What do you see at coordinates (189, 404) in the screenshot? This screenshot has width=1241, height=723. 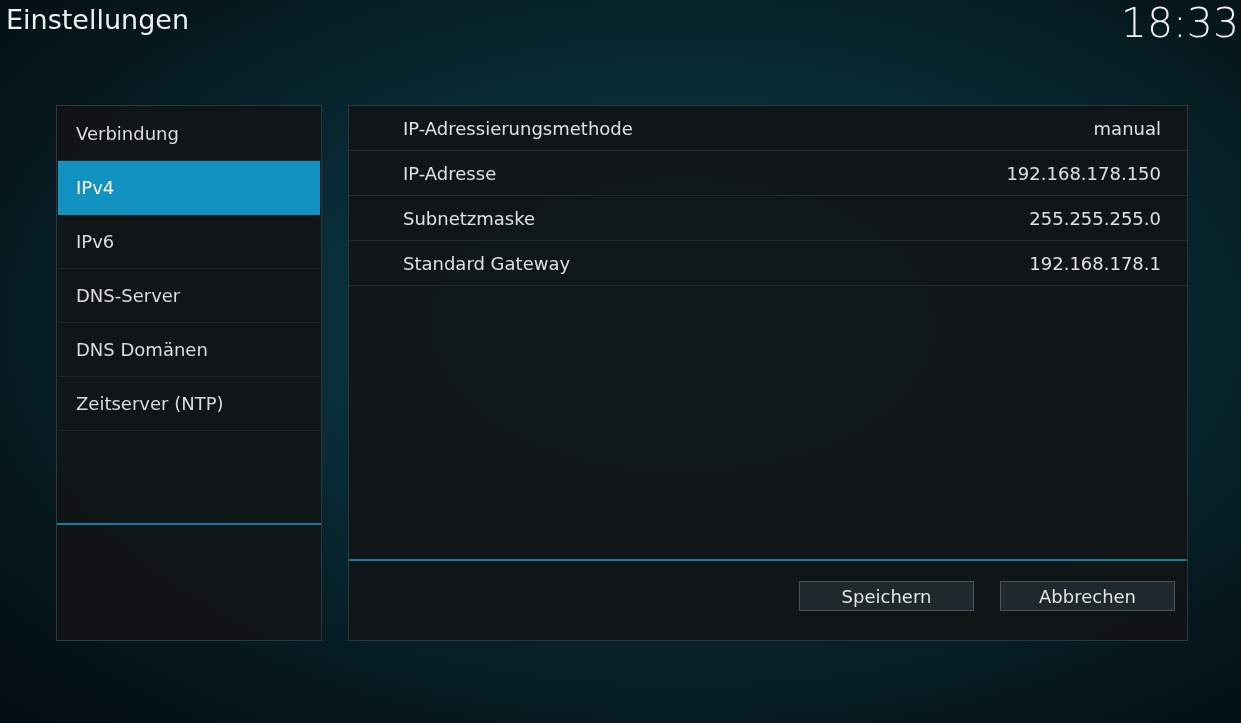 I see `sidebar-item: Zeitserver (NTP)` at bounding box center [189, 404].